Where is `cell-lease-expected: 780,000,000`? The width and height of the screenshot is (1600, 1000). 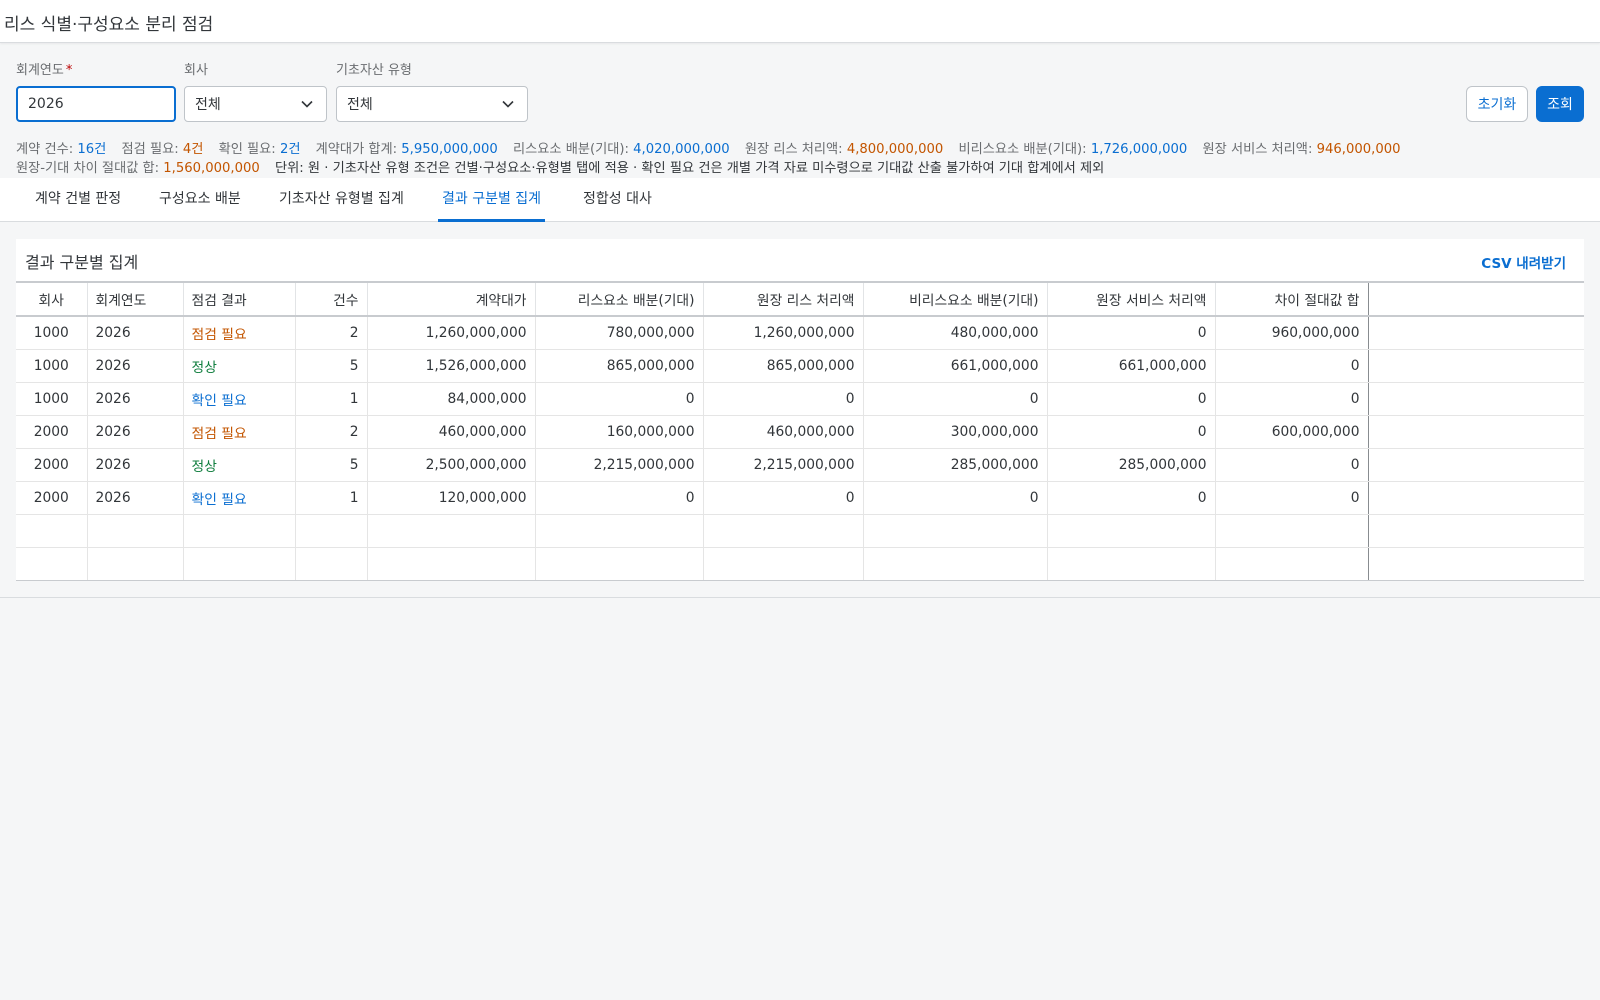
cell-lease-expected: 780,000,000 is located at coordinates (619, 333).